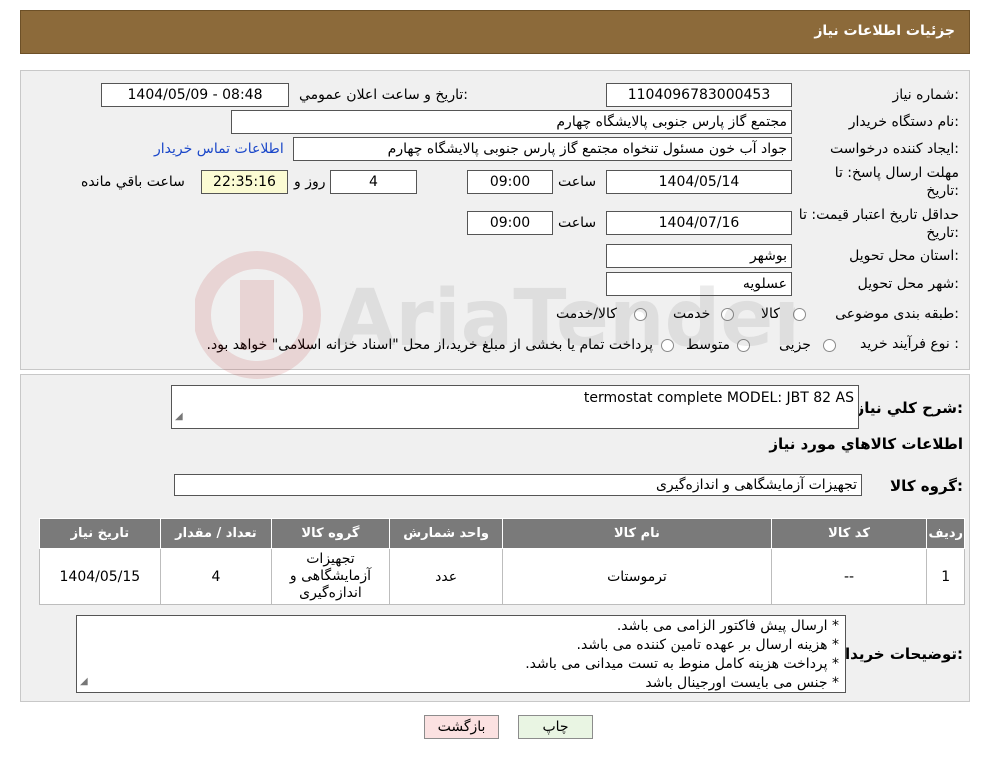 This screenshot has width=985, height=760. What do you see at coordinates (708, 345) in the screenshot?
I see `purchase-option-medium: متوسط` at bounding box center [708, 345].